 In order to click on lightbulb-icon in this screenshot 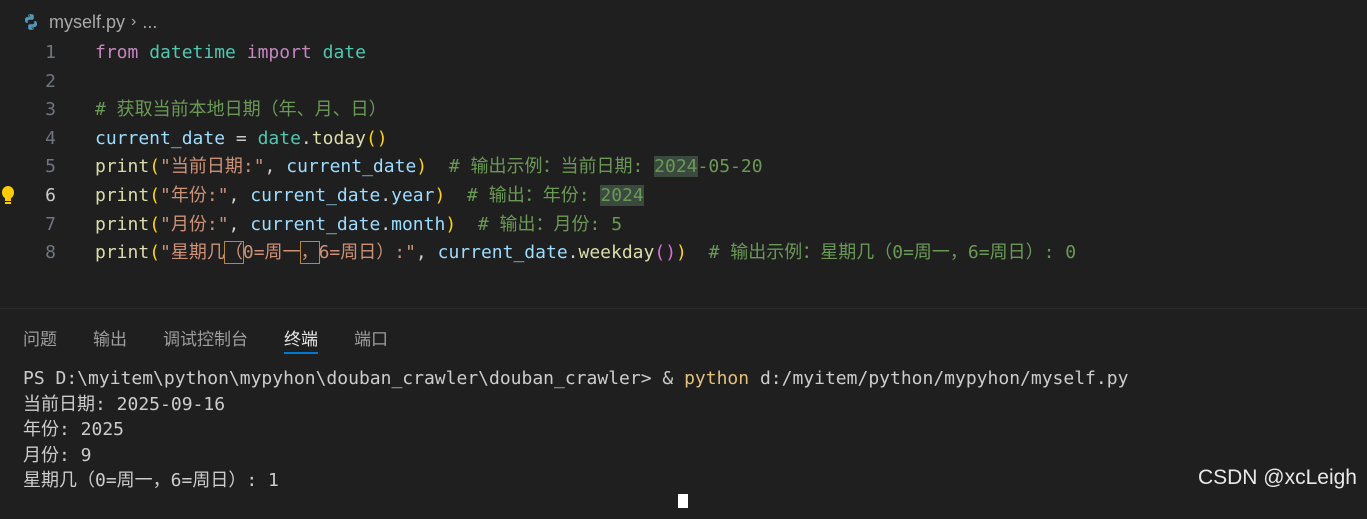, I will do `click(8, 196)`.